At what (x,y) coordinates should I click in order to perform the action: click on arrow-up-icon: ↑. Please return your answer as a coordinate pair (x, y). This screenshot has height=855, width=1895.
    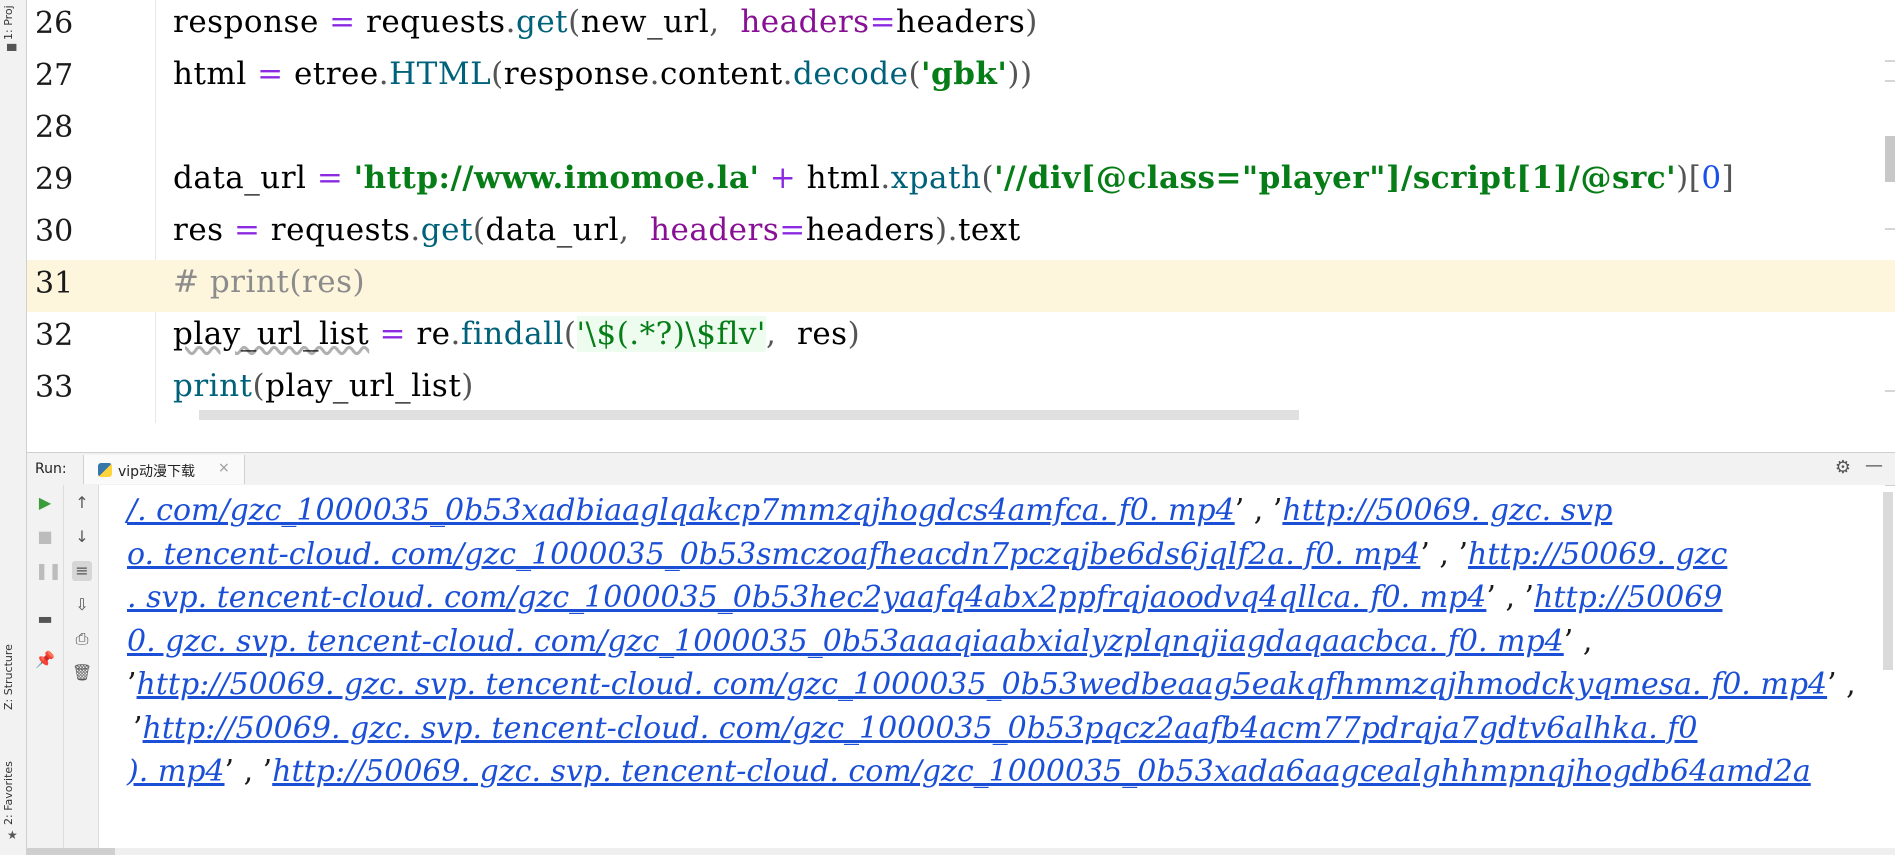
    Looking at the image, I should click on (82, 503).